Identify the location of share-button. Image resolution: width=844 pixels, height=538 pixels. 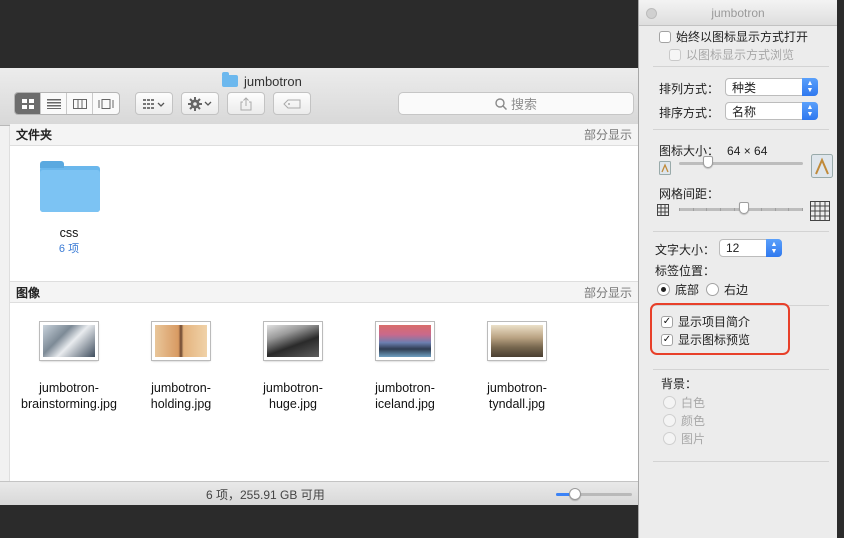
(246, 103).